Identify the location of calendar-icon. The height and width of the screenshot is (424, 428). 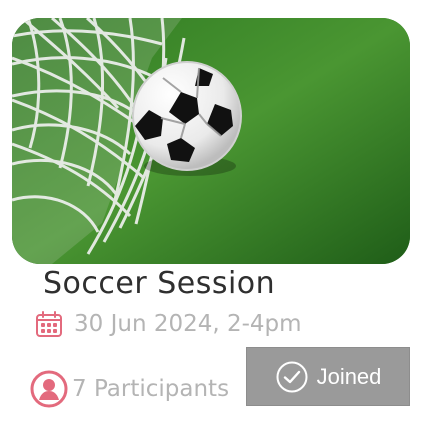
(49, 324).